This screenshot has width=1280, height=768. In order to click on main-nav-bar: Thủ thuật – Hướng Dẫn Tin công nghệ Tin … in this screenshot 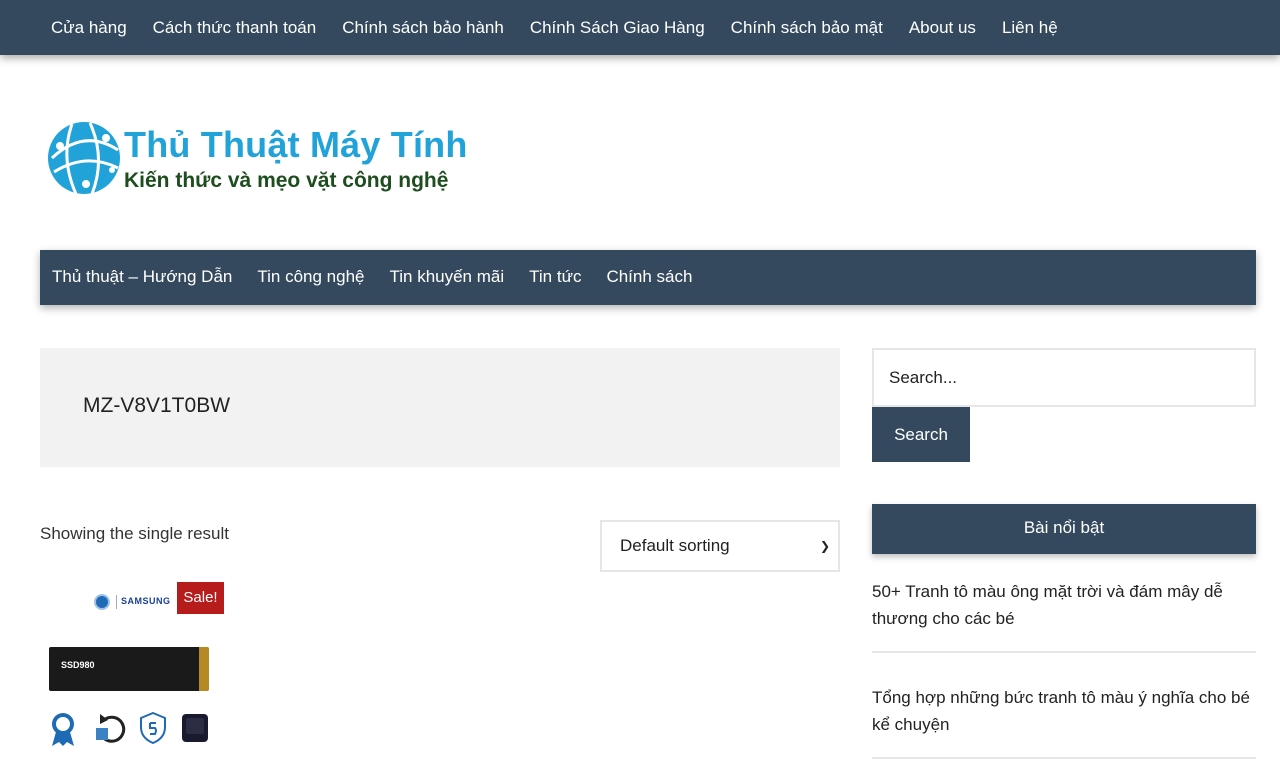, I will do `click(648, 277)`.